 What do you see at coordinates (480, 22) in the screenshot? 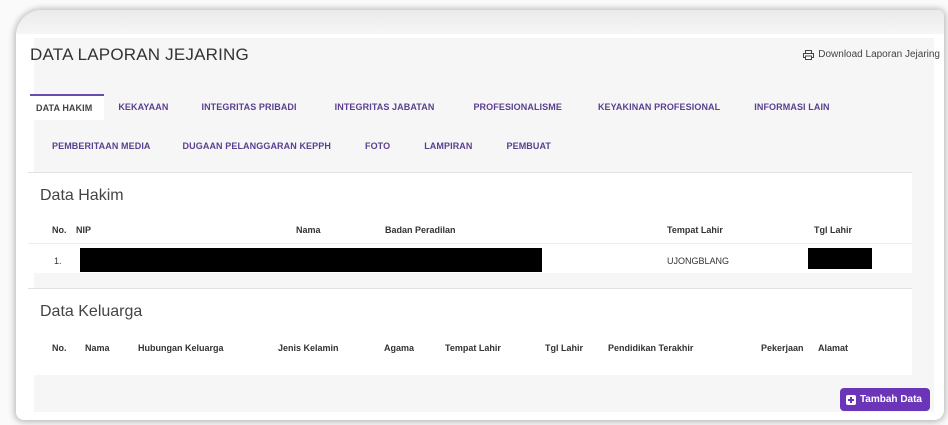
I see `window-top-bar` at bounding box center [480, 22].